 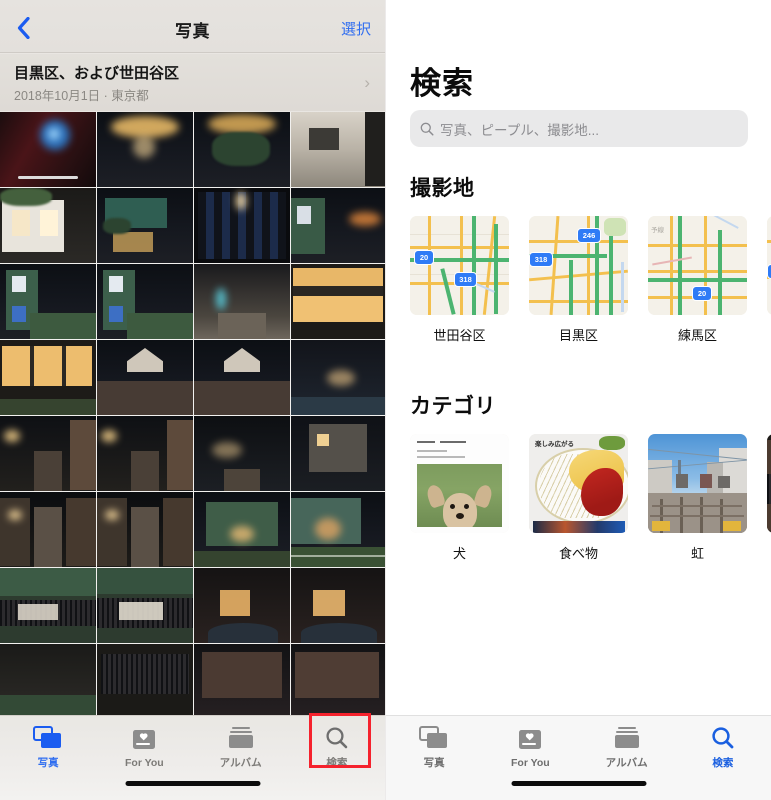 What do you see at coordinates (144, 762) in the screenshot?
I see `tab-for-you-label: For You` at bounding box center [144, 762].